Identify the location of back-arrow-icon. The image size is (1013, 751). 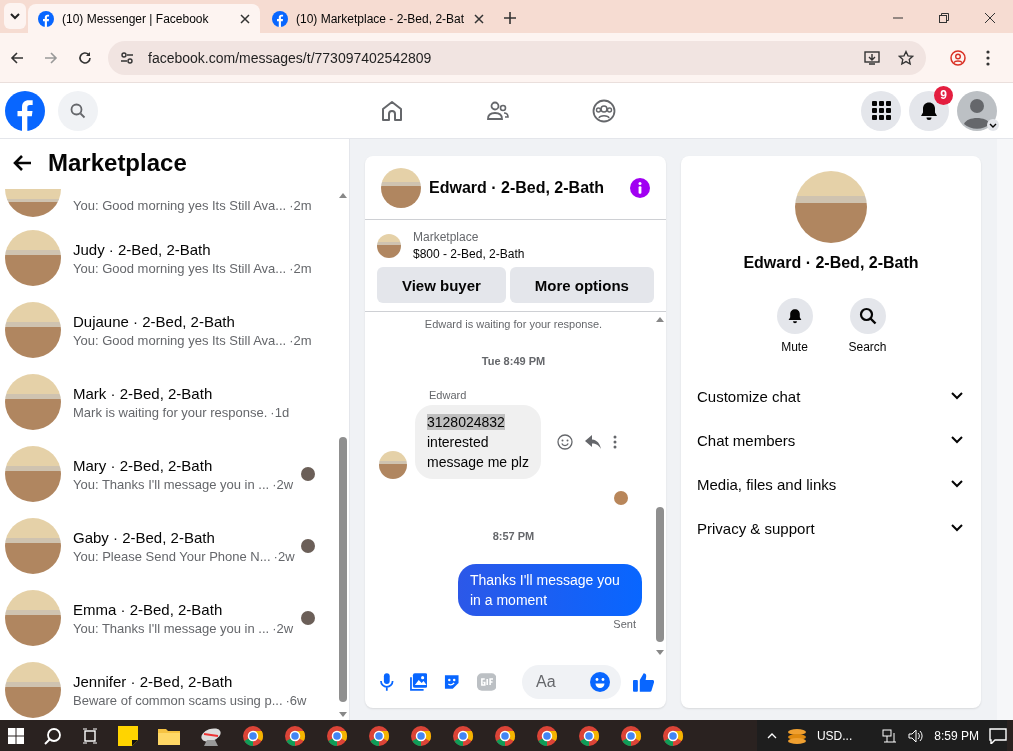
(22, 162).